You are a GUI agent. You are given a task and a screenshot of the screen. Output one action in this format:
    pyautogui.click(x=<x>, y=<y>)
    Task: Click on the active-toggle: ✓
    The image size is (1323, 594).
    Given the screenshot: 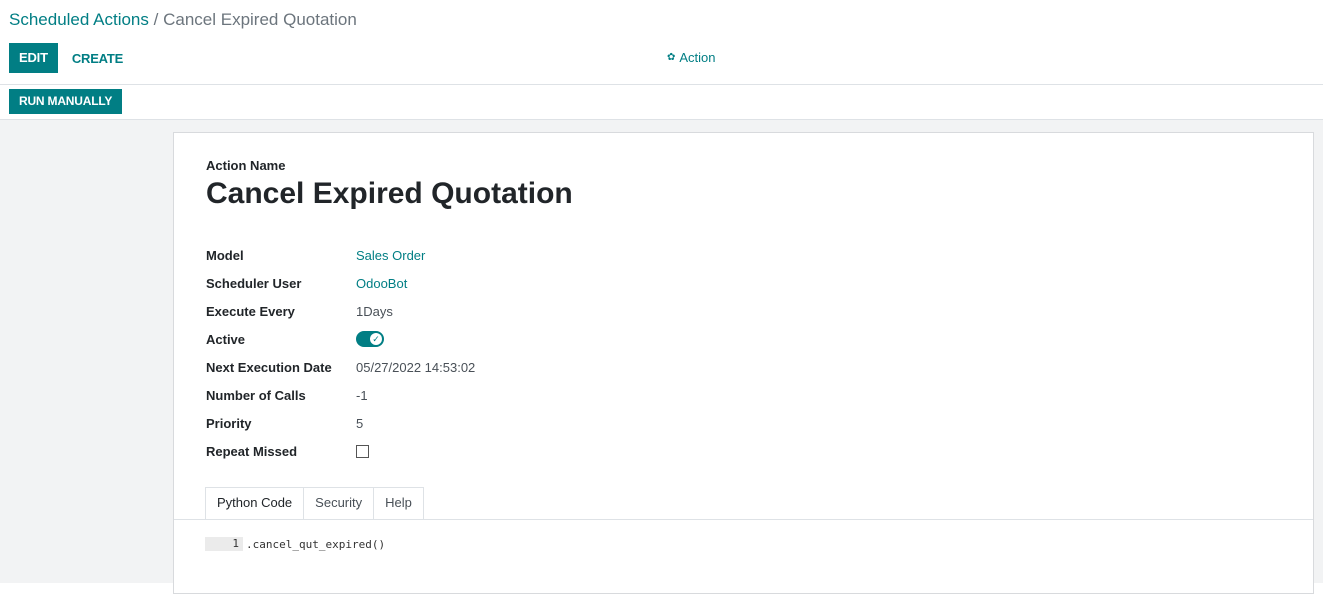 What is the action you would take?
    pyautogui.click(x=370, y=339)
    